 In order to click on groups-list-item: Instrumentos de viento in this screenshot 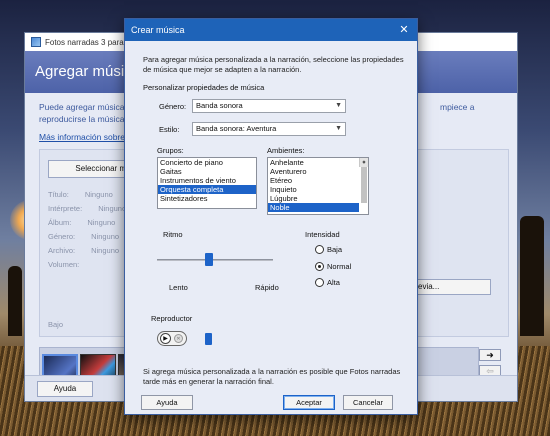, I will do `click(207, 180)`.